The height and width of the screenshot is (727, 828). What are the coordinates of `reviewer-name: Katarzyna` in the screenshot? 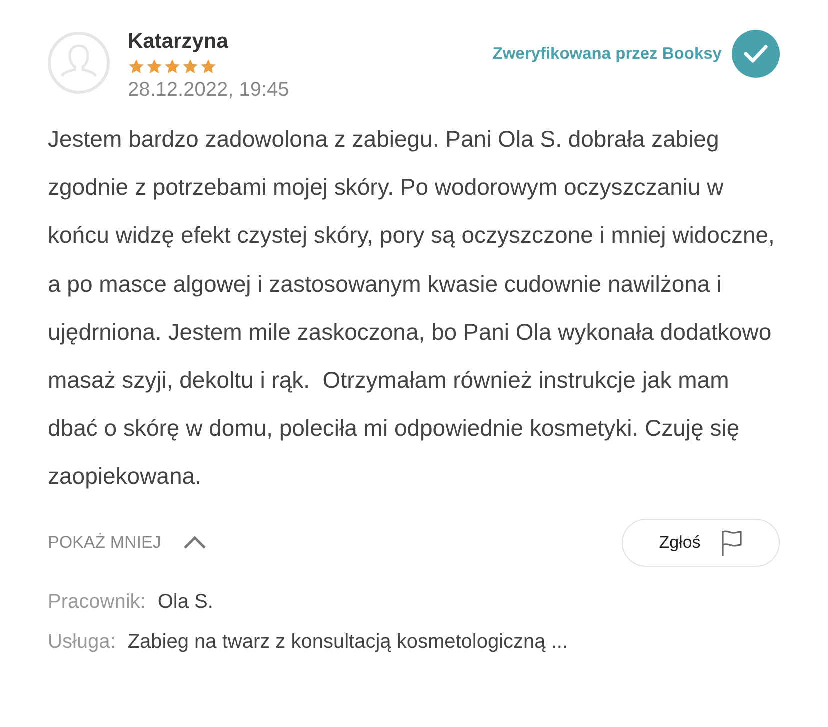 It's located at (179, 42).